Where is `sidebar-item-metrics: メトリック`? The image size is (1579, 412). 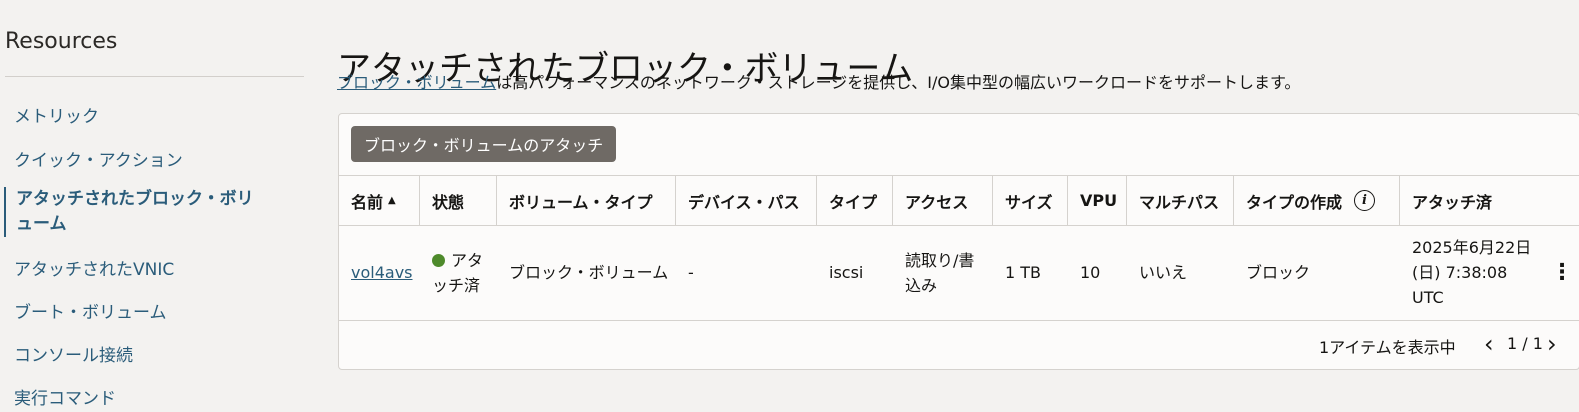 sidebar-item-metrics: メトリック is located at coordinates (56, 114).